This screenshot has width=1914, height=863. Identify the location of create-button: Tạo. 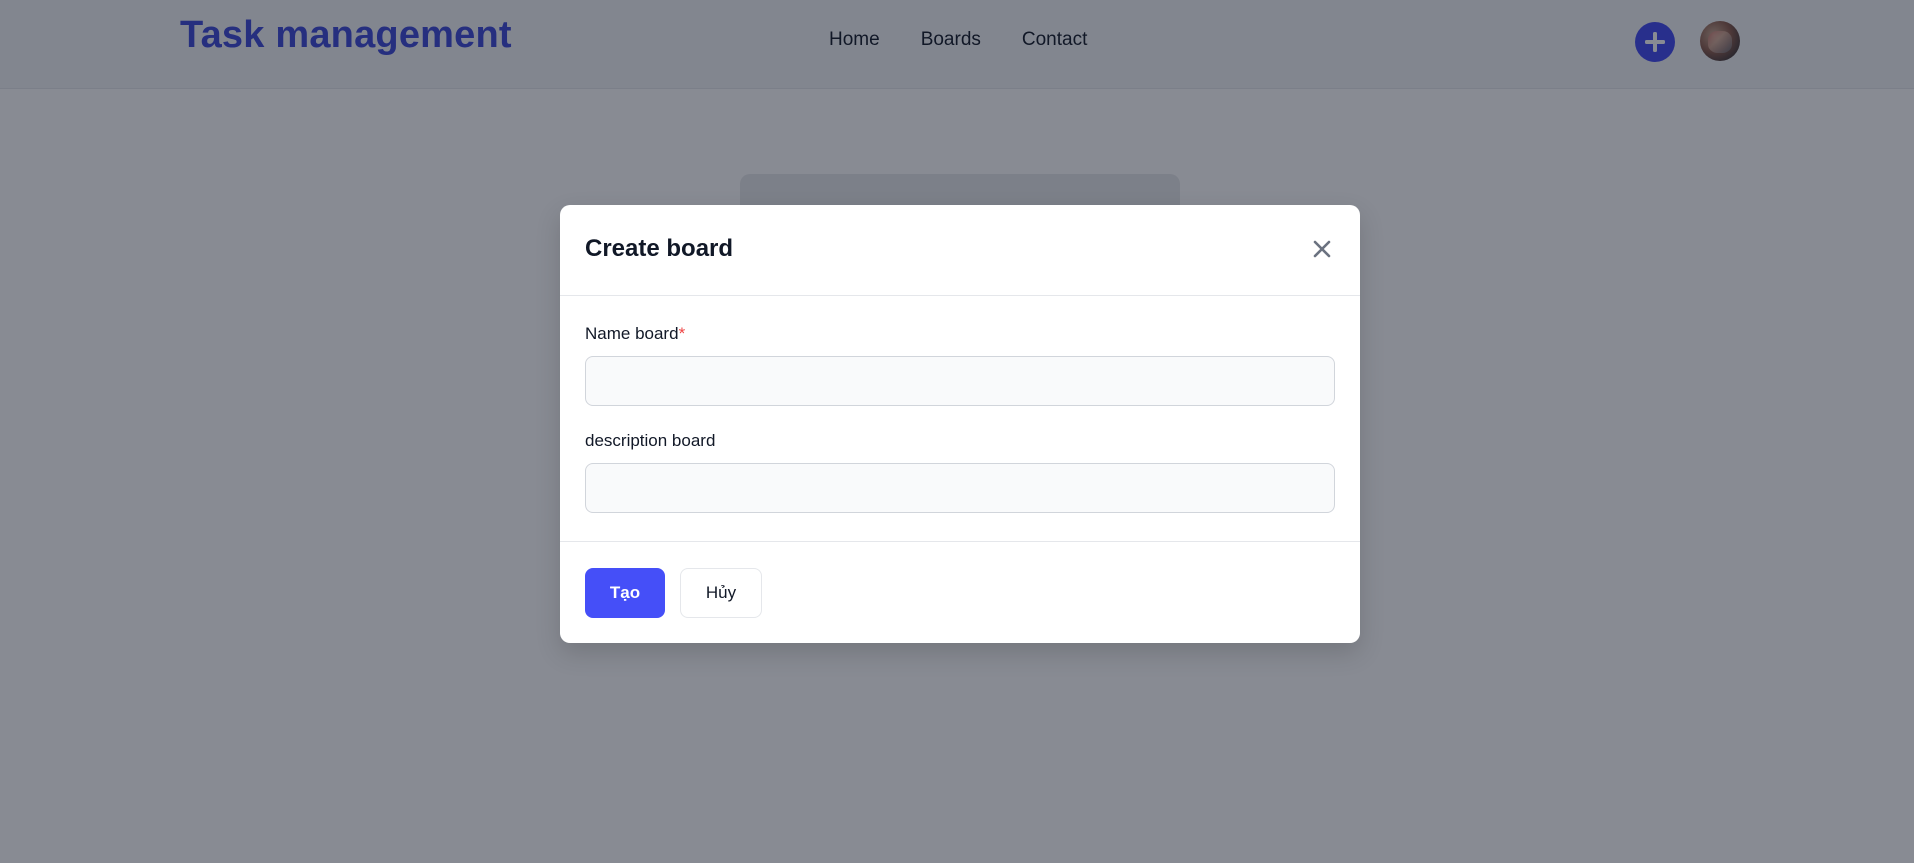
(625, 593).